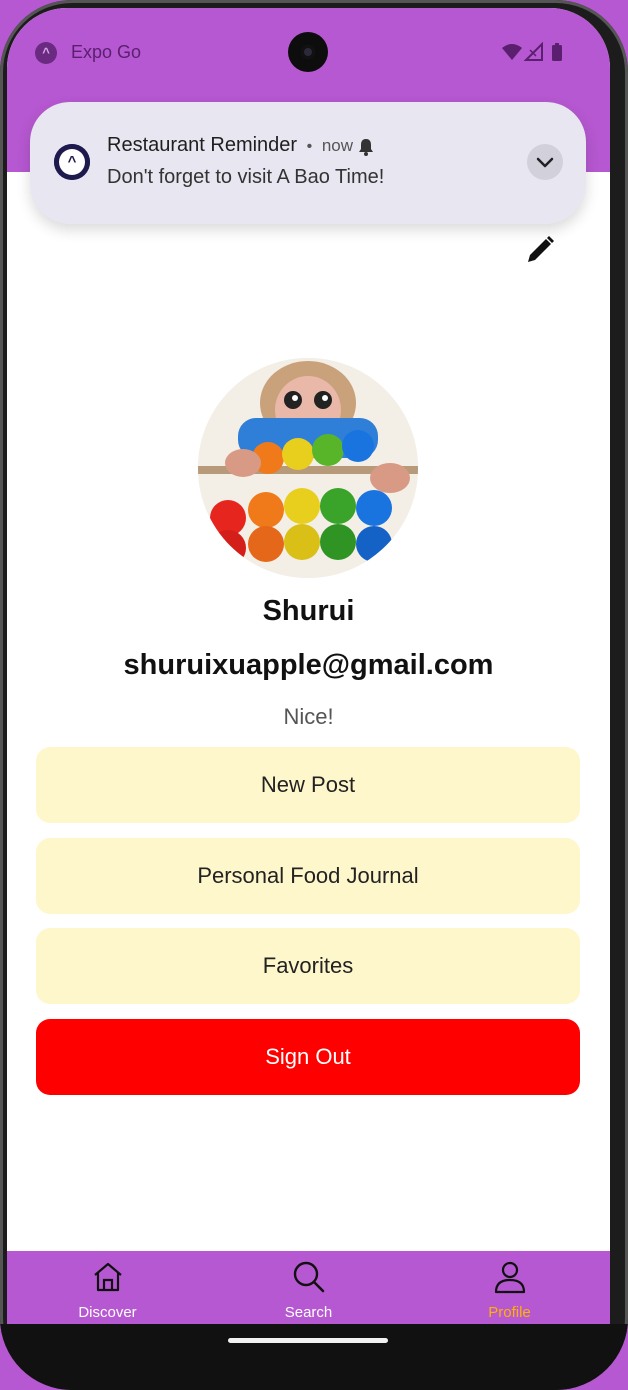  What do you see at coordinates (308, 52) in the screenshot?
I see `front-camera` at bounding box center [308, 52].